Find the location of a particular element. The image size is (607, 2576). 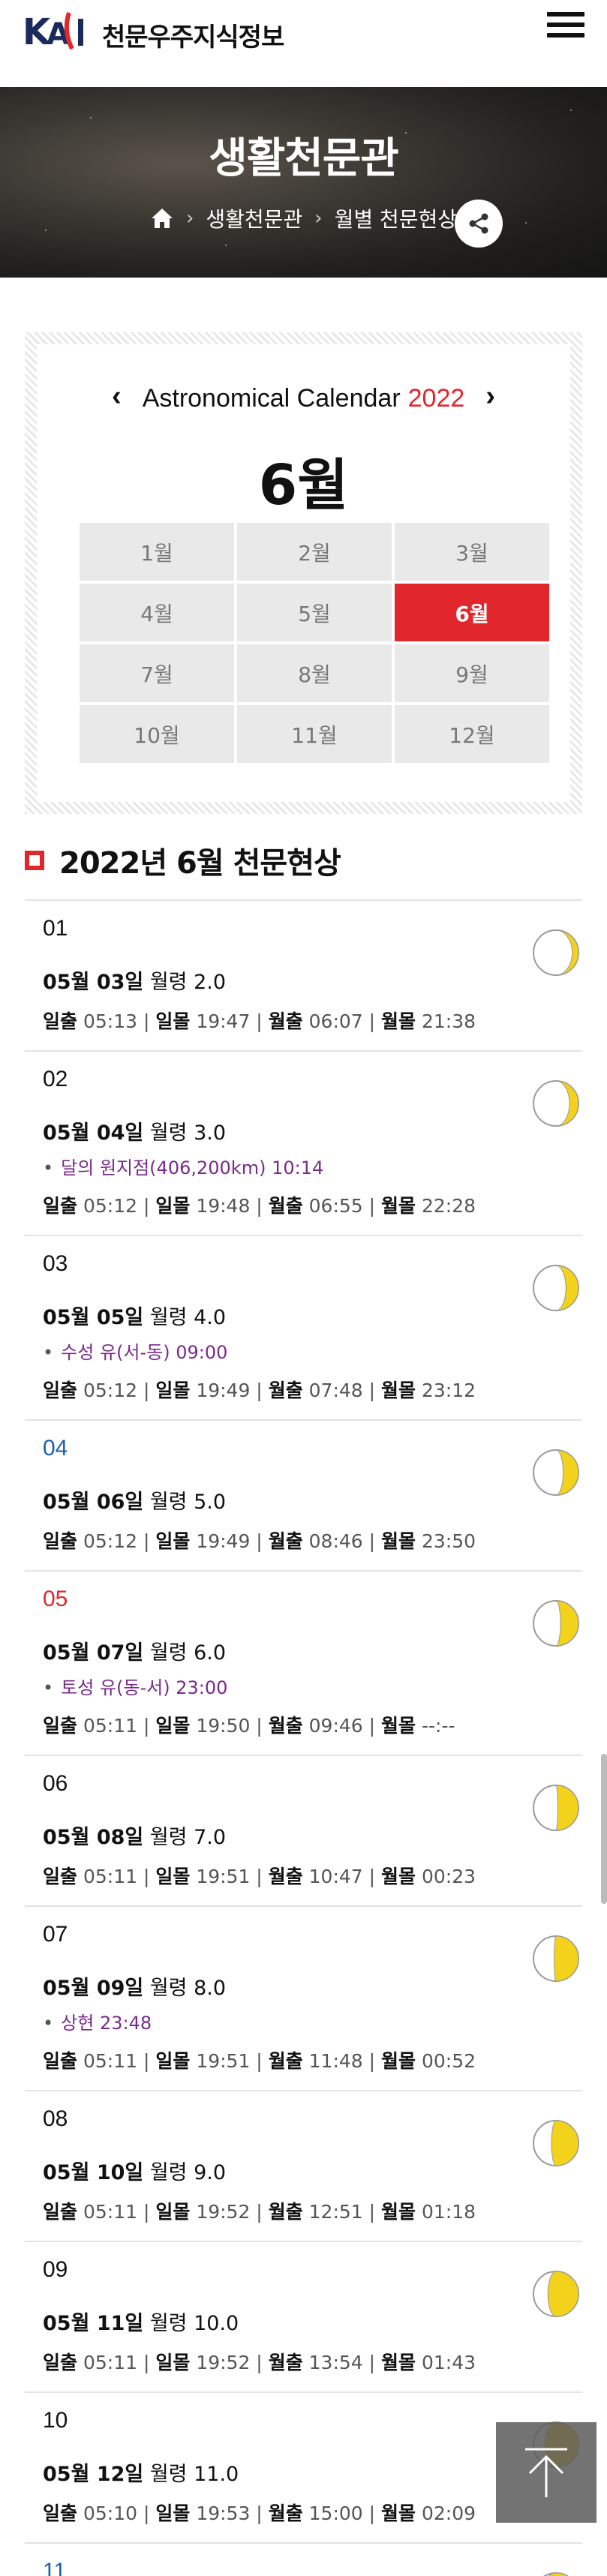

month-button: 9월 is located at coordinates (472, 673).